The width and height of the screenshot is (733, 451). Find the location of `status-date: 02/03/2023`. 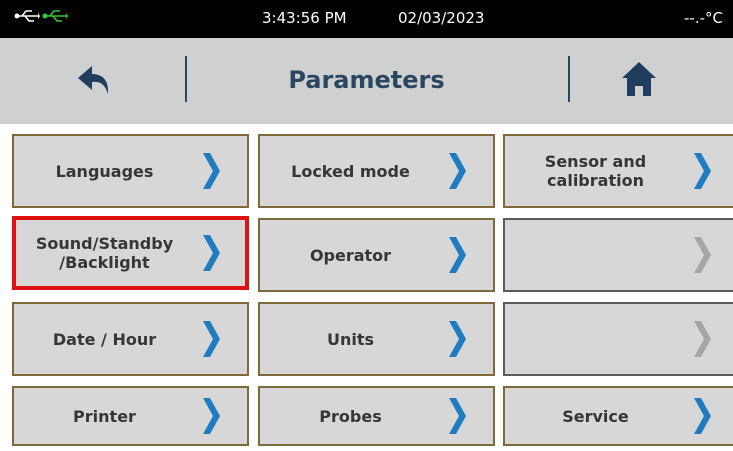

status-date: 02/03/2023 is located at coordinates (441, 18).